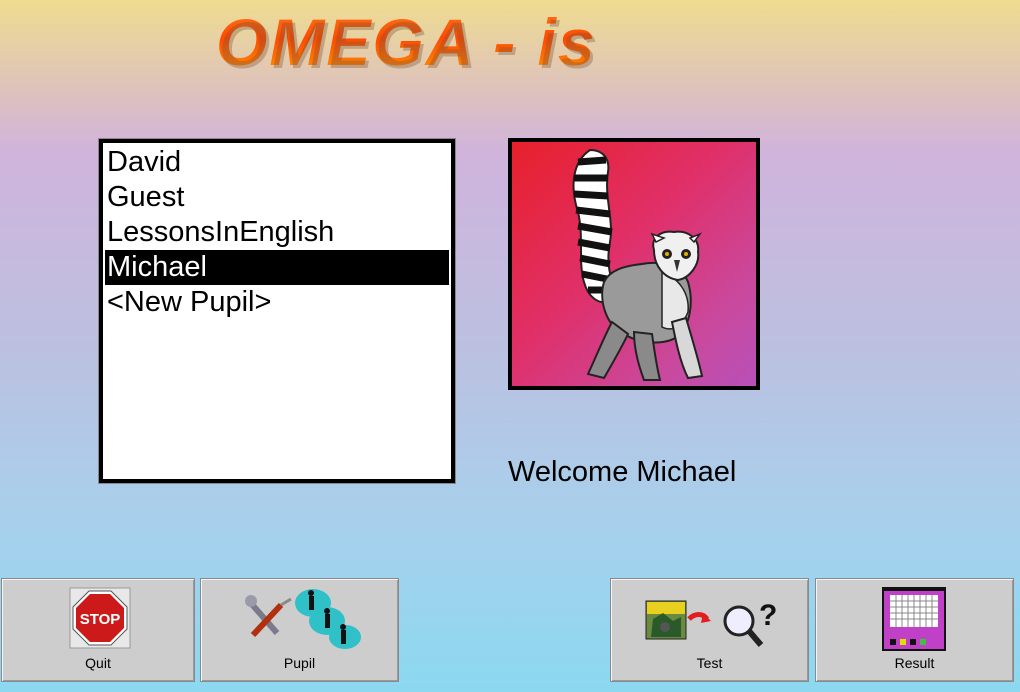  What do you see at coordinates (277, 197) in the screenshot?
I see `pupil-list-item: Guest` at bounding box center [277, 197].